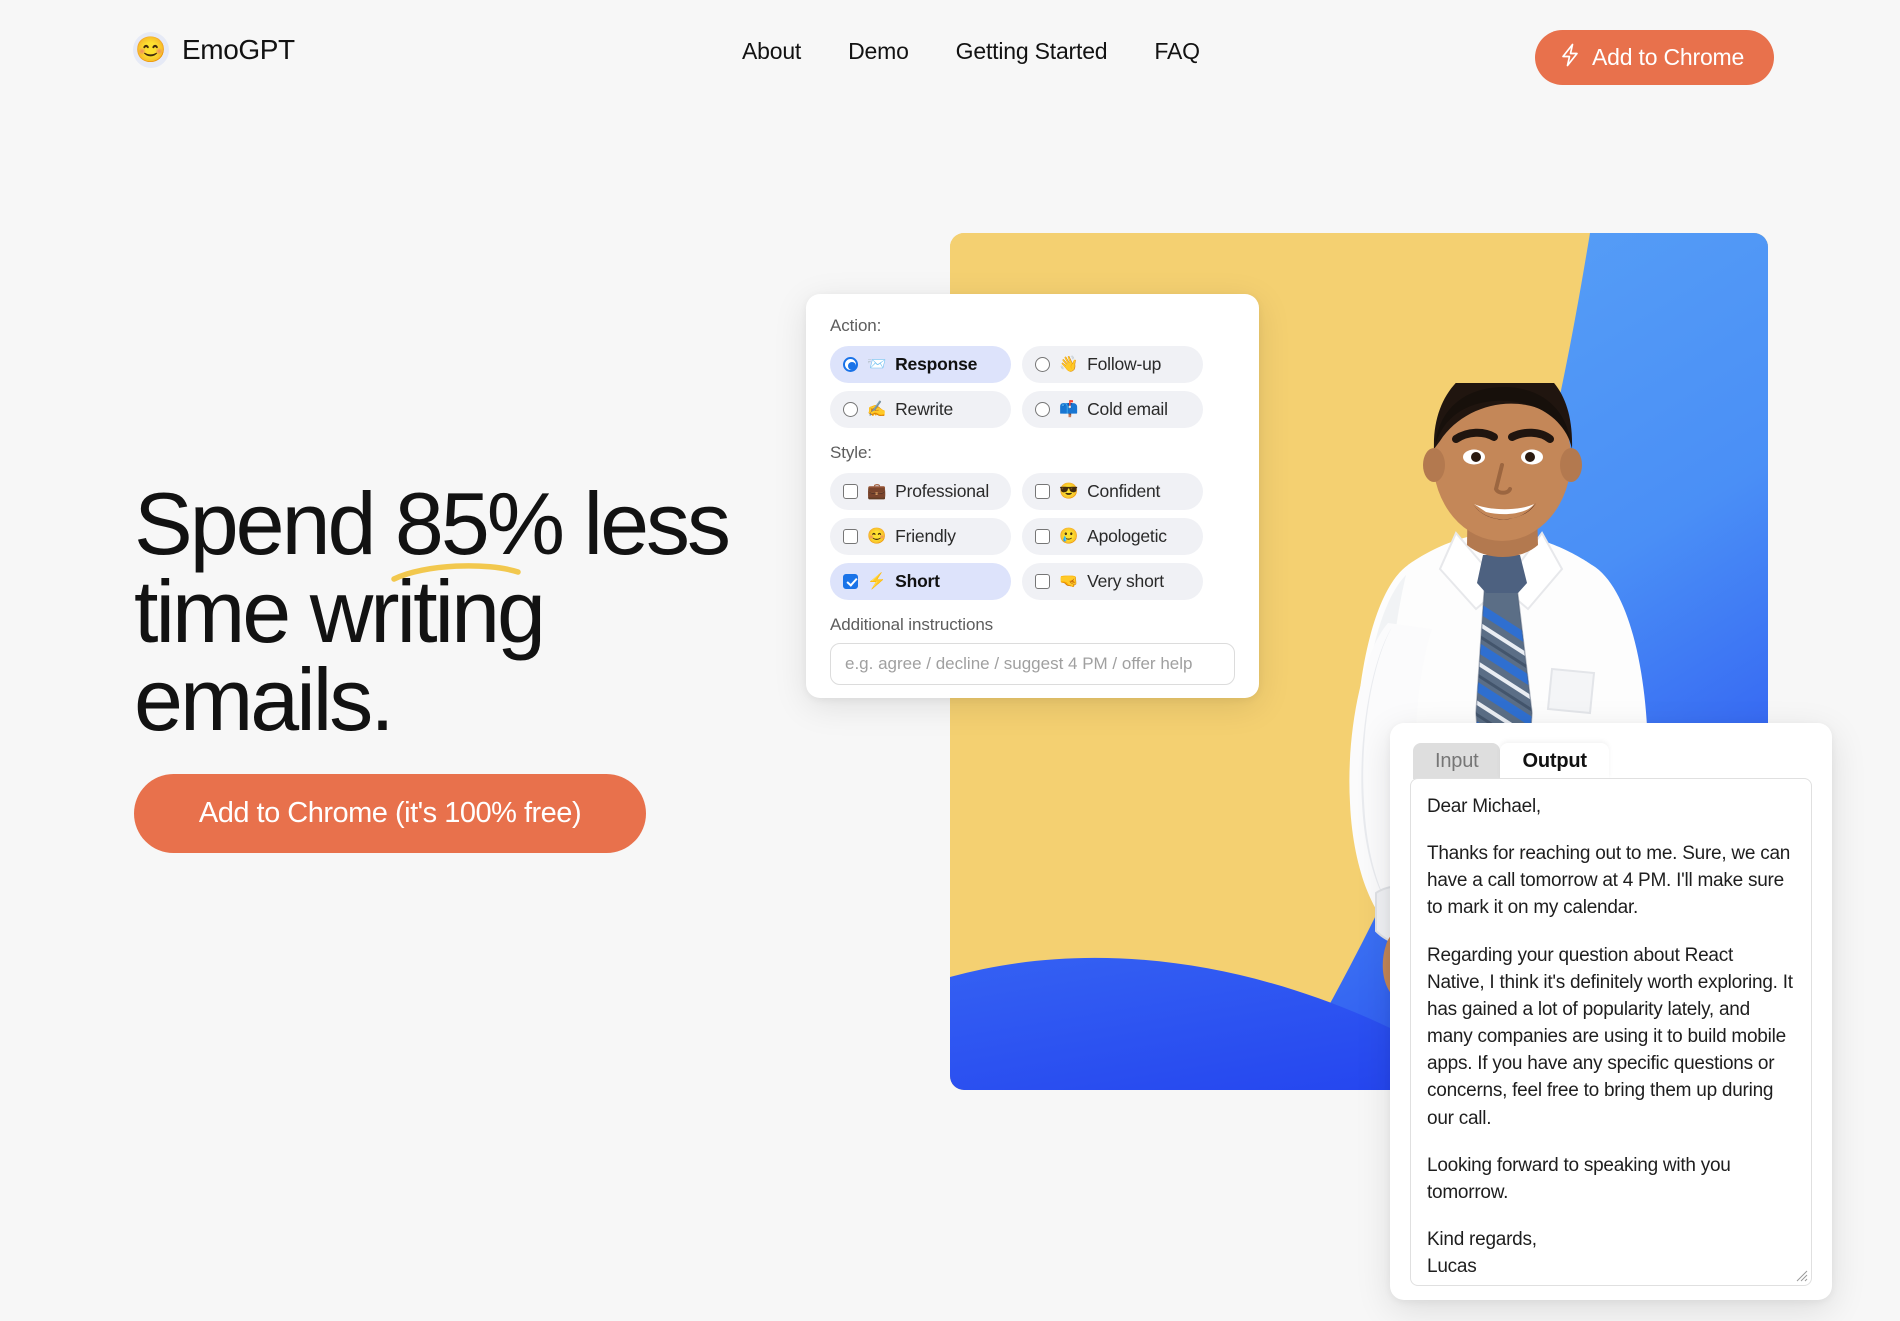  I want to click on style-option-friendly: 😊 Friendly, so click(920, 536).